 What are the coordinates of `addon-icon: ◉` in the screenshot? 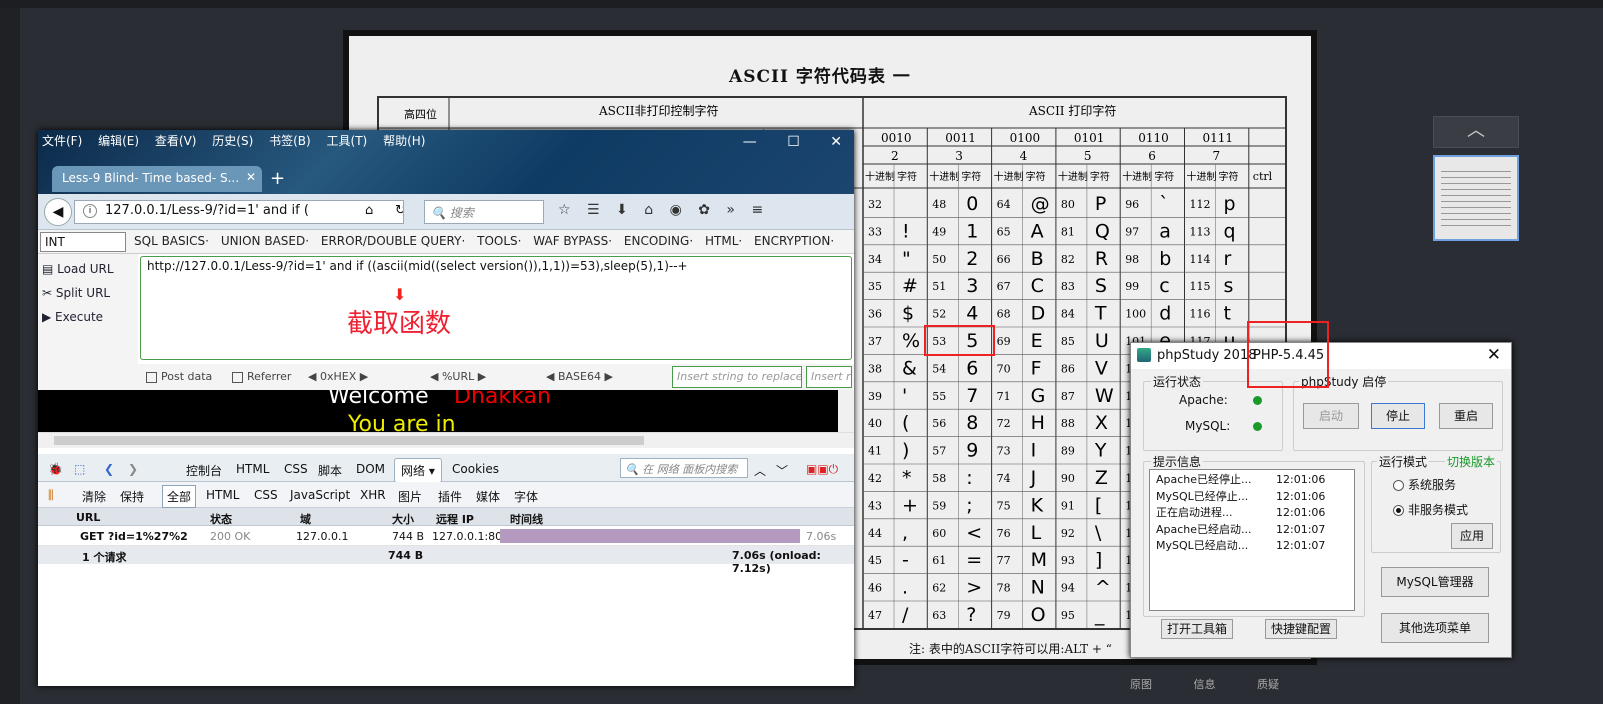 It's located at (676, 210).